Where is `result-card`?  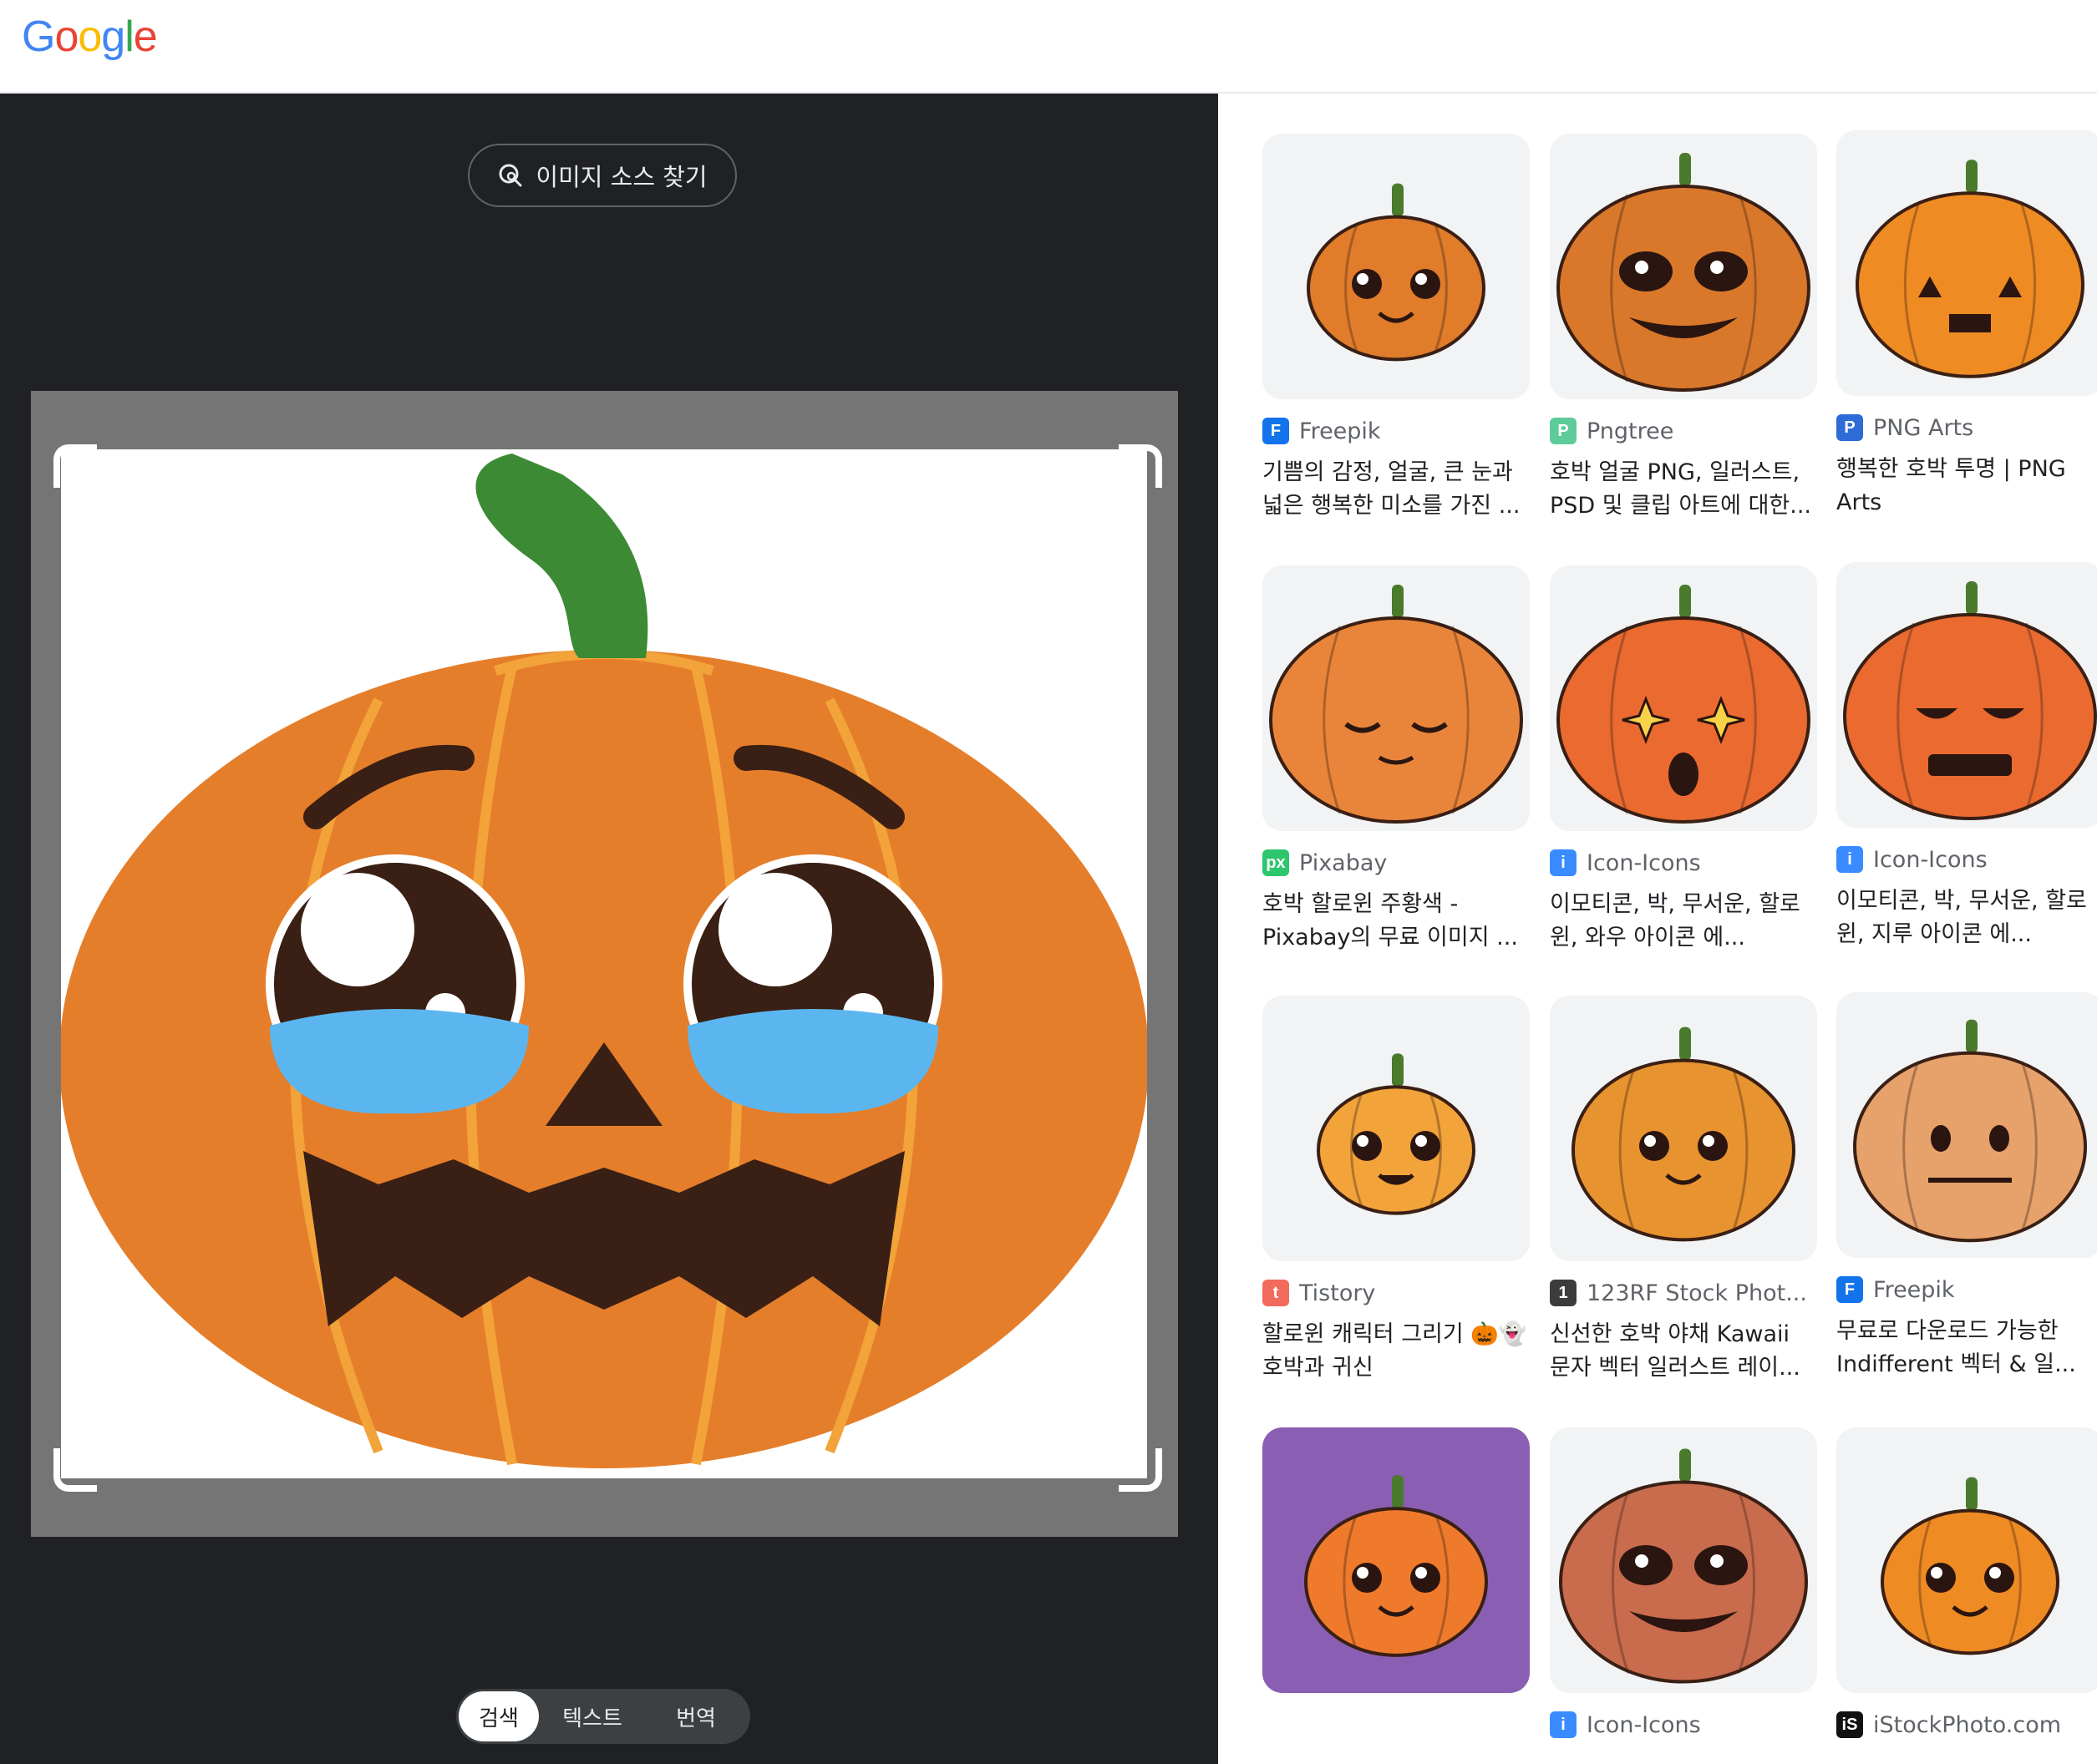
result-card is located at coordinates (1396, 1560).